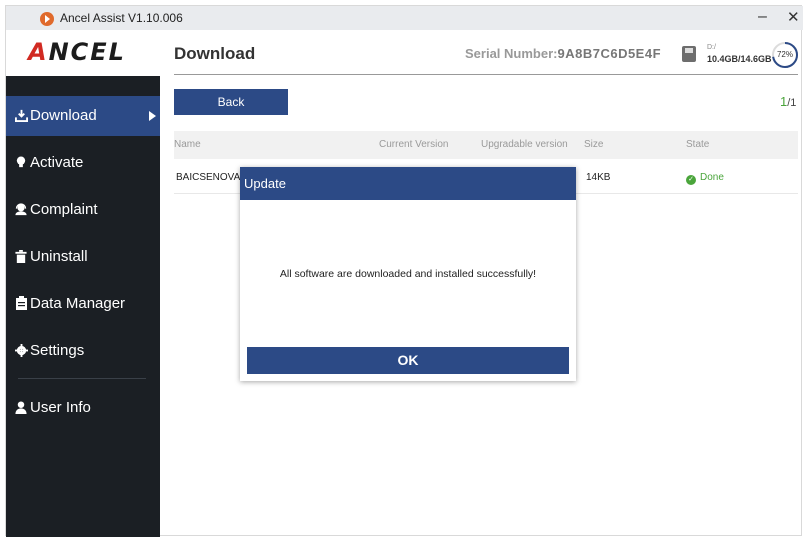 The height and width of the screenshot is (538, 805). Describe the element at coordinates (78, 303) in the screenshot. I see `sidebar-item-label: Data Manager` at that location.